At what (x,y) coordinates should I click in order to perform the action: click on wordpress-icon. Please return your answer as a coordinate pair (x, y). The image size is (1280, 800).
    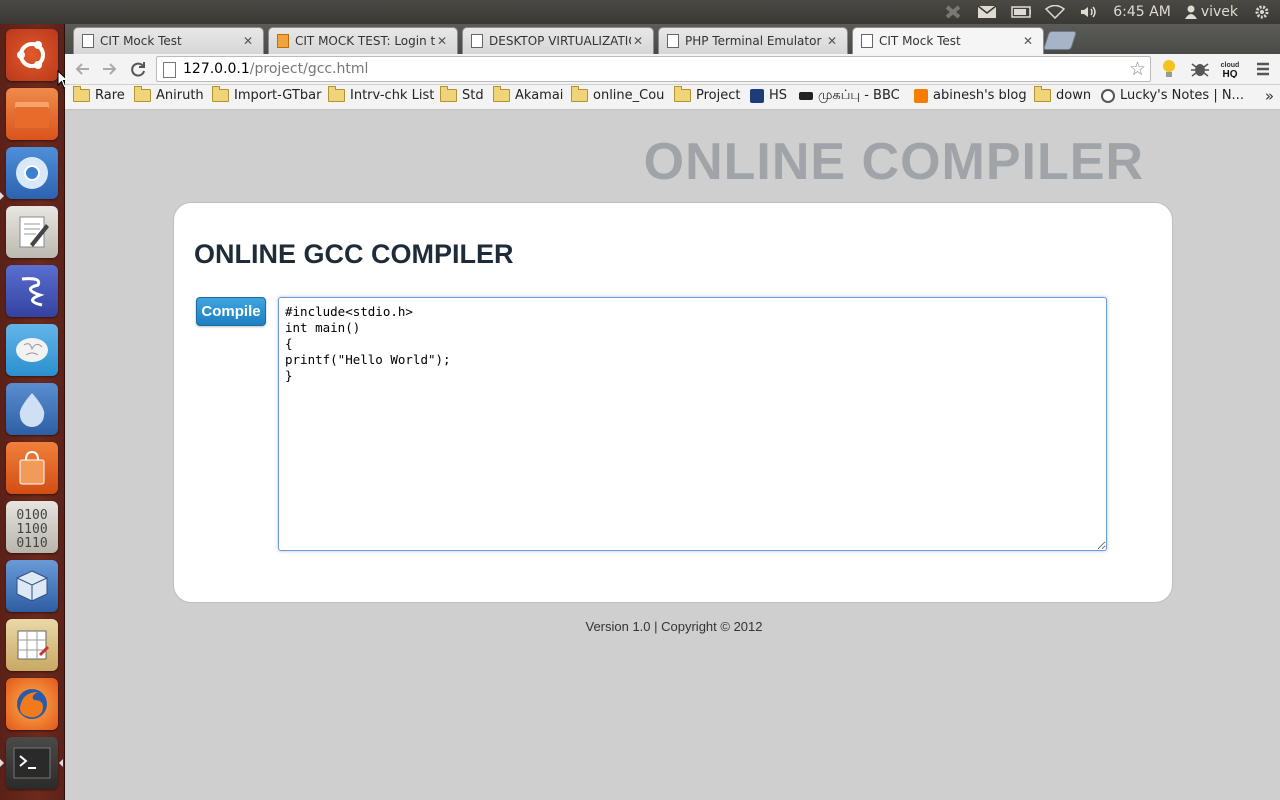
    Looking at the image, I should click on (1108, 95).